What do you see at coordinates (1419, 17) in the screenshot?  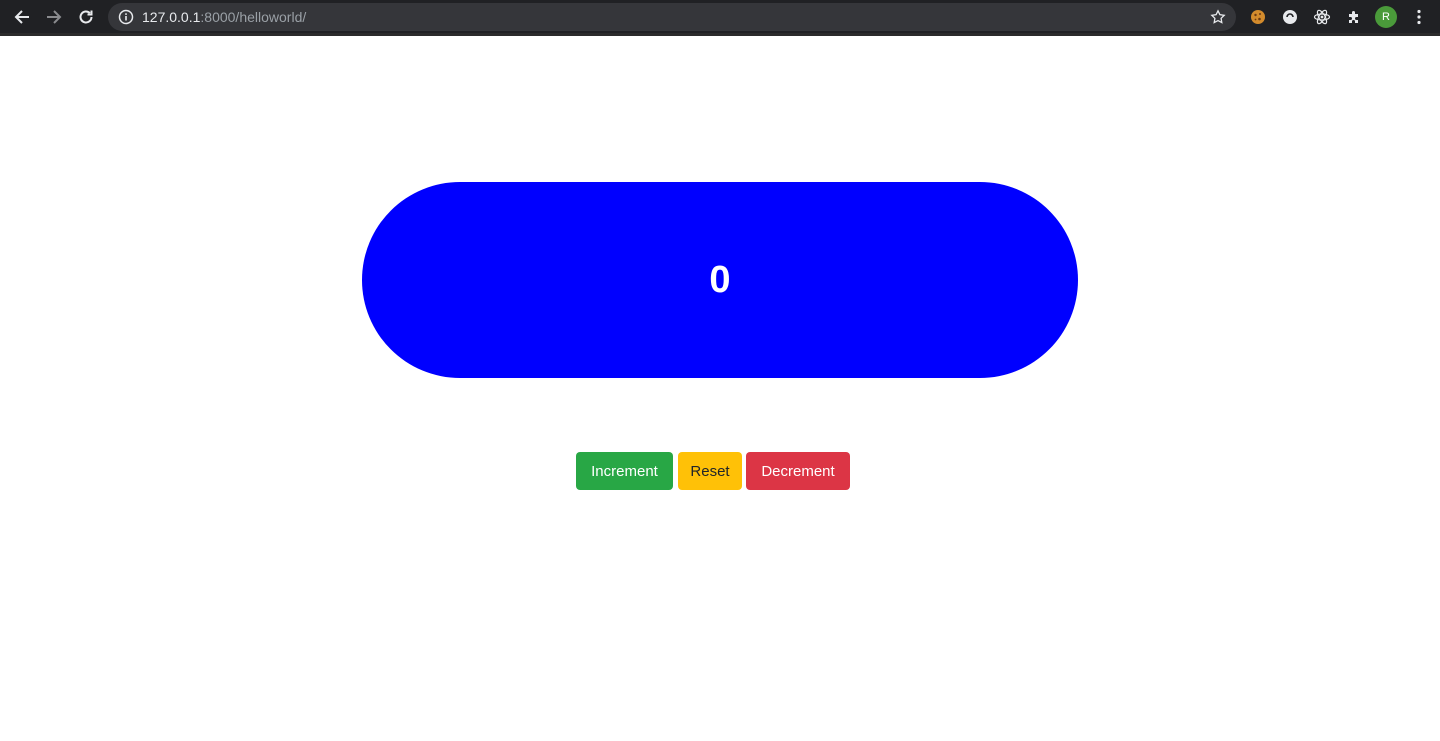 I see `kebab-menu-icon` at bounding box center [1419, 17].